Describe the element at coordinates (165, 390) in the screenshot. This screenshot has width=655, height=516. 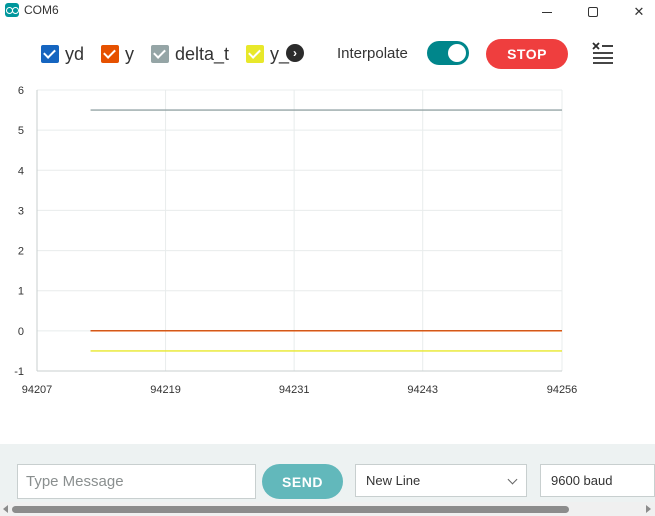
I see `x-tick-label: 94219` at that location.